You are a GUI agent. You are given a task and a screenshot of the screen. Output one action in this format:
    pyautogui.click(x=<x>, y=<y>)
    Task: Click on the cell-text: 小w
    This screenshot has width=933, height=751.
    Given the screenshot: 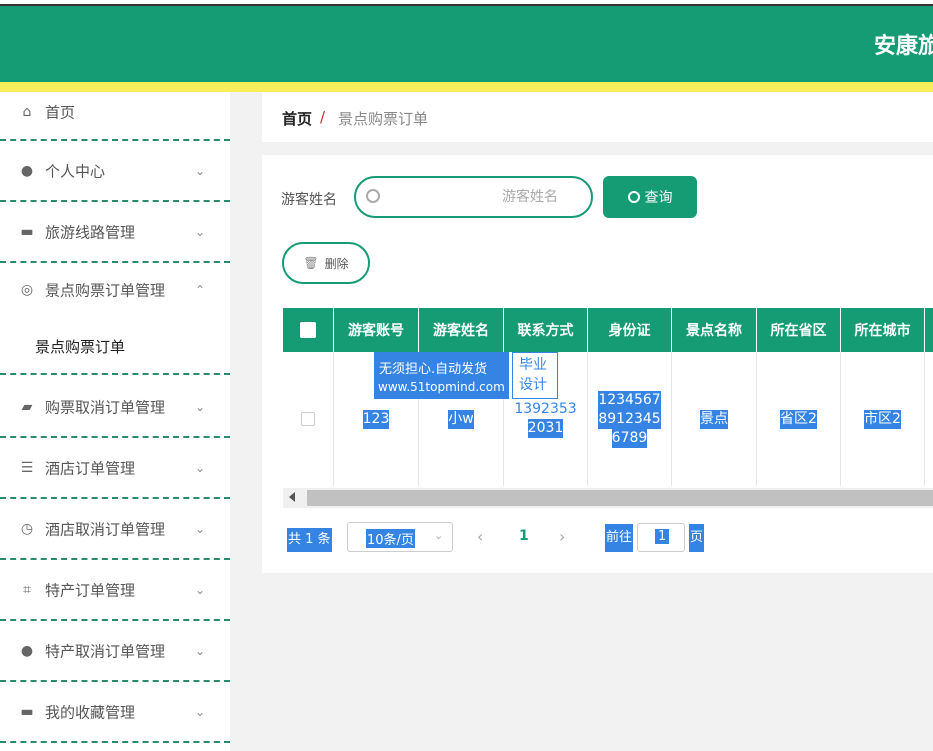 What is the action you would take?
    pyautogui.click(x=461, y=419)
    